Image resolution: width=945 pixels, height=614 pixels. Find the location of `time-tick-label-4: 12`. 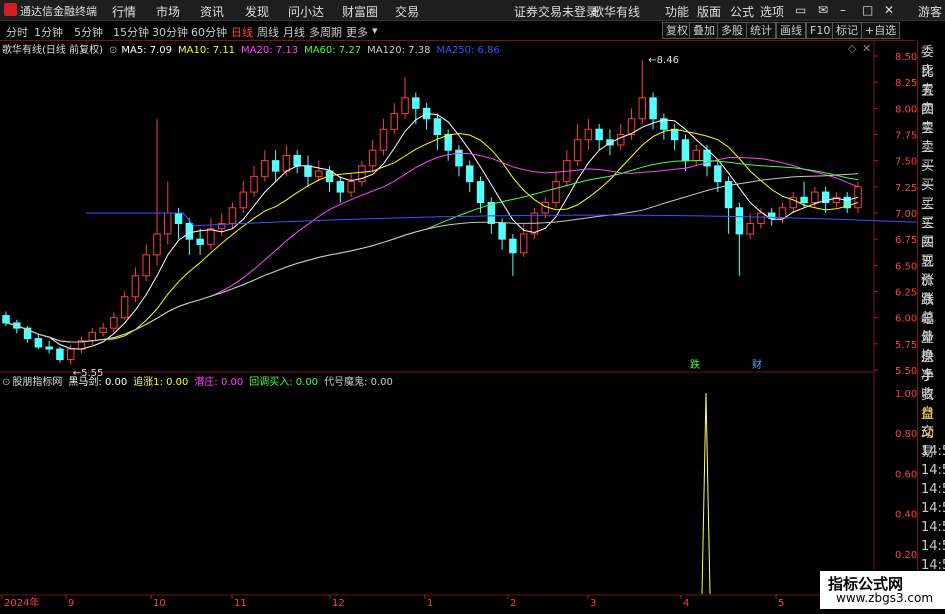

time-tick-label-4: 12 is located at coordinates (338, 603).